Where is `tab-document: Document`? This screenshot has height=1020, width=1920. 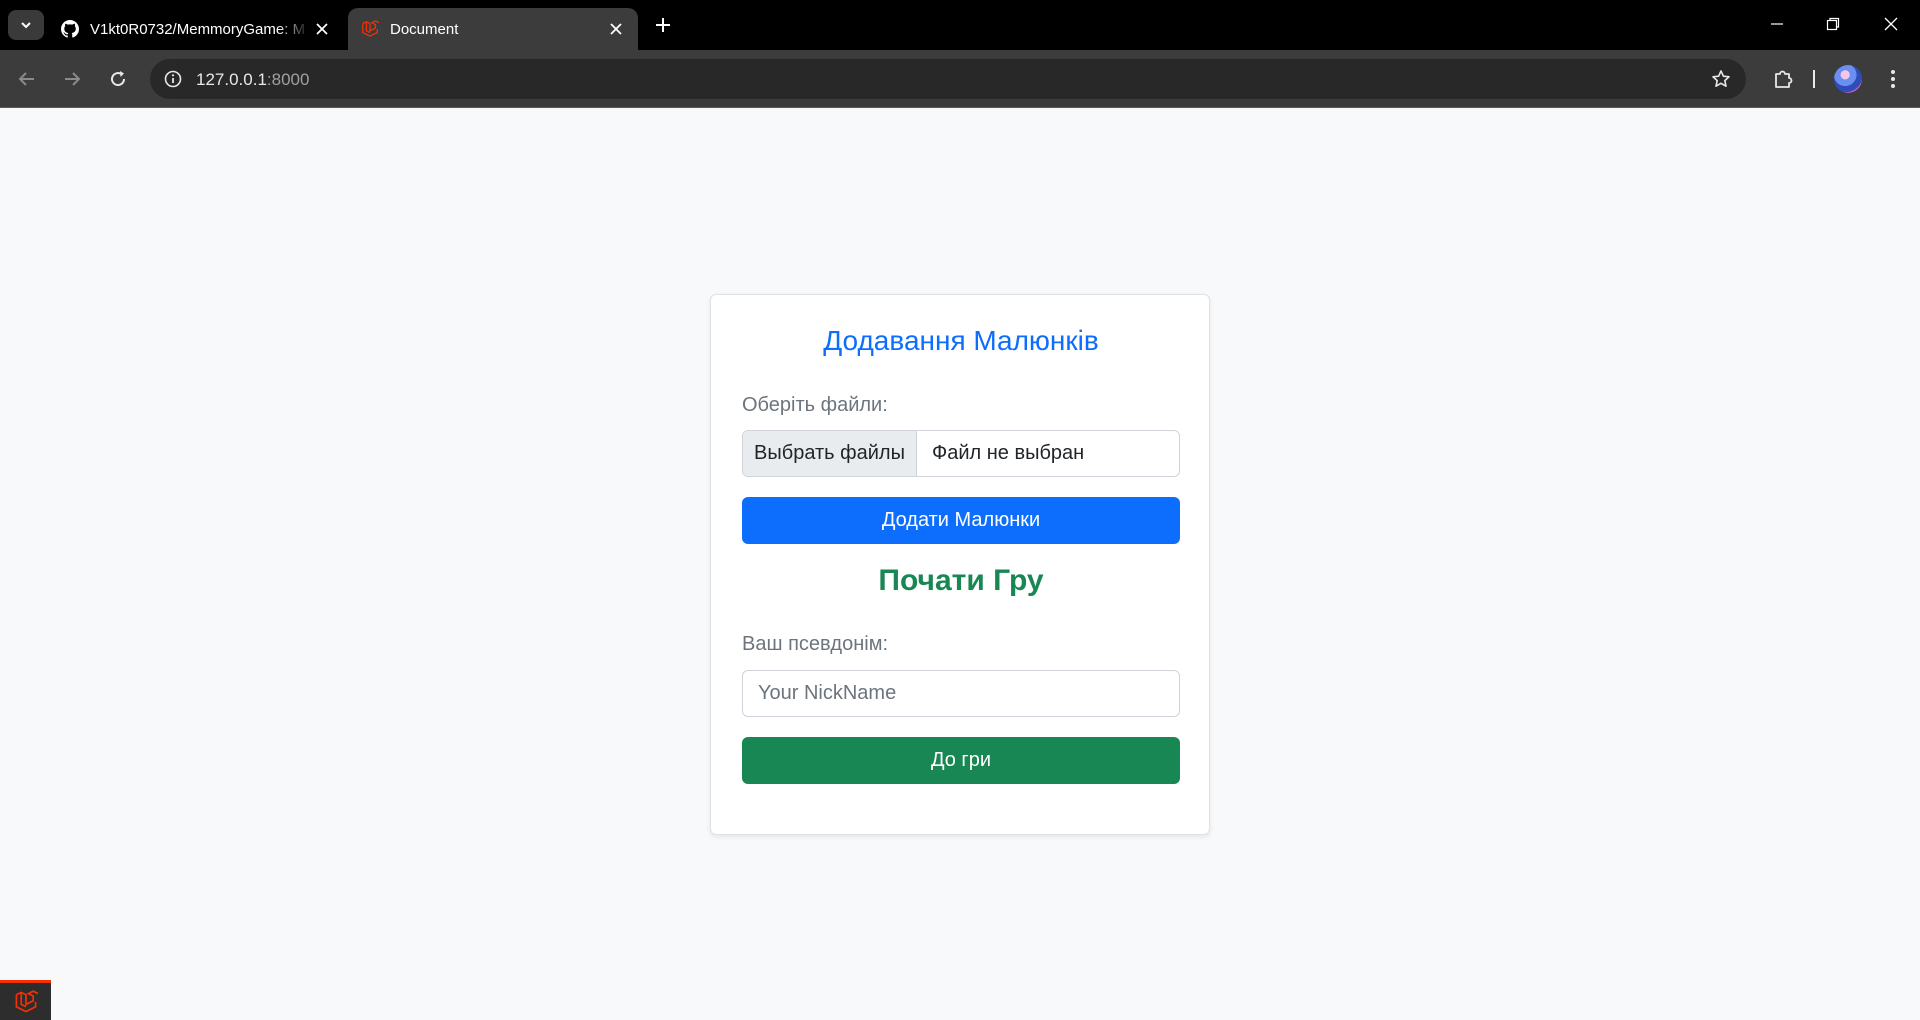
tab-document: Document is located at coordinates (493, 29).